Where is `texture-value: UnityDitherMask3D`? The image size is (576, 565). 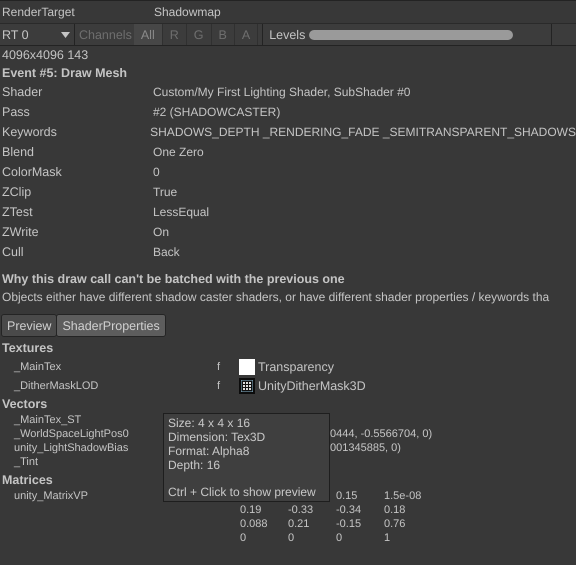
texture-value: UnityDitherMask3D is located at coordinates (312, 385).